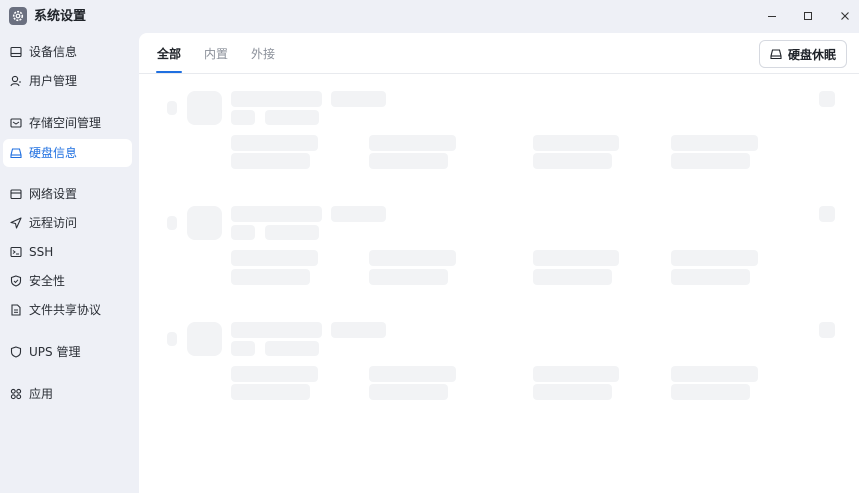 This screenshot has height=493, width=859. What do you see at coordinates (53, 52) in the screenshot?
I see `sidebar-item-label: 设备信息` at bounding box center [53, 52].